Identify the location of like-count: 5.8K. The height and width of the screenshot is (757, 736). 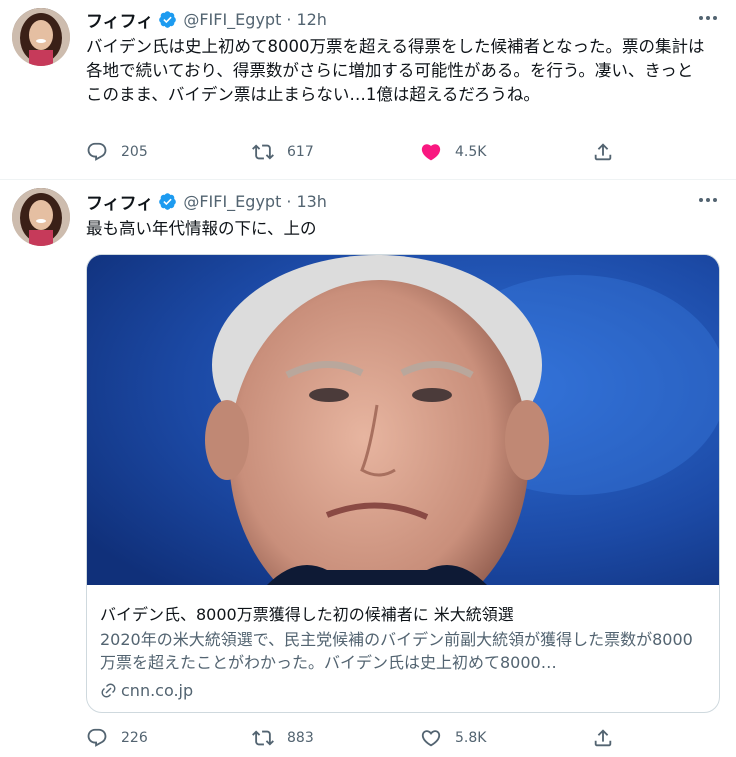
(471, 738).